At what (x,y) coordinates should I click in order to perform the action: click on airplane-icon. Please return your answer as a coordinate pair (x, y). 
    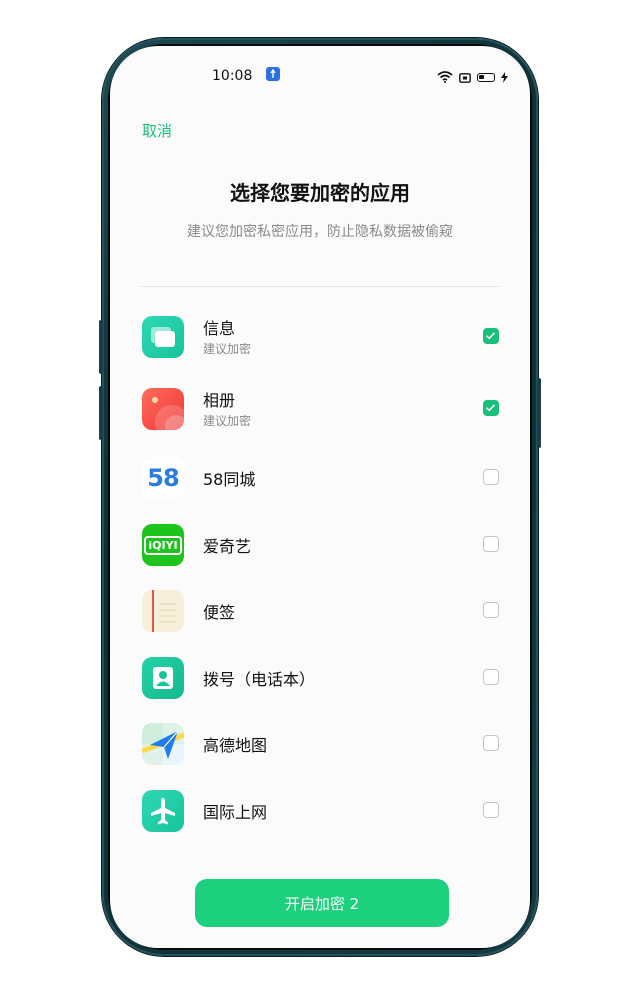
    Looking at the image, I should click on (163, 811).